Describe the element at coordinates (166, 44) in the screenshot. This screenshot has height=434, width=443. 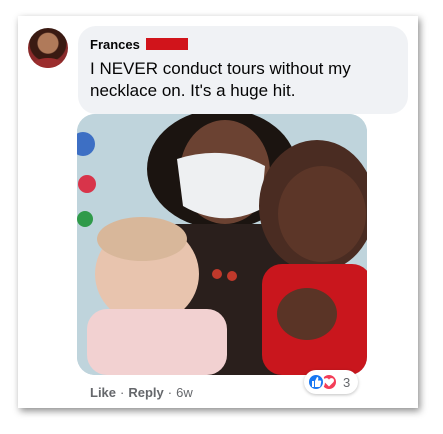
I see `redaction-bar` at that location.